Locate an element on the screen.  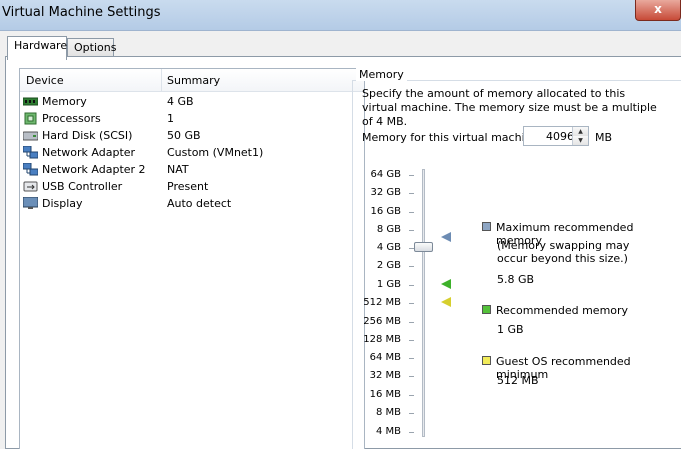
stepper-down-button: ▼ is located at coordinates (580, 140).